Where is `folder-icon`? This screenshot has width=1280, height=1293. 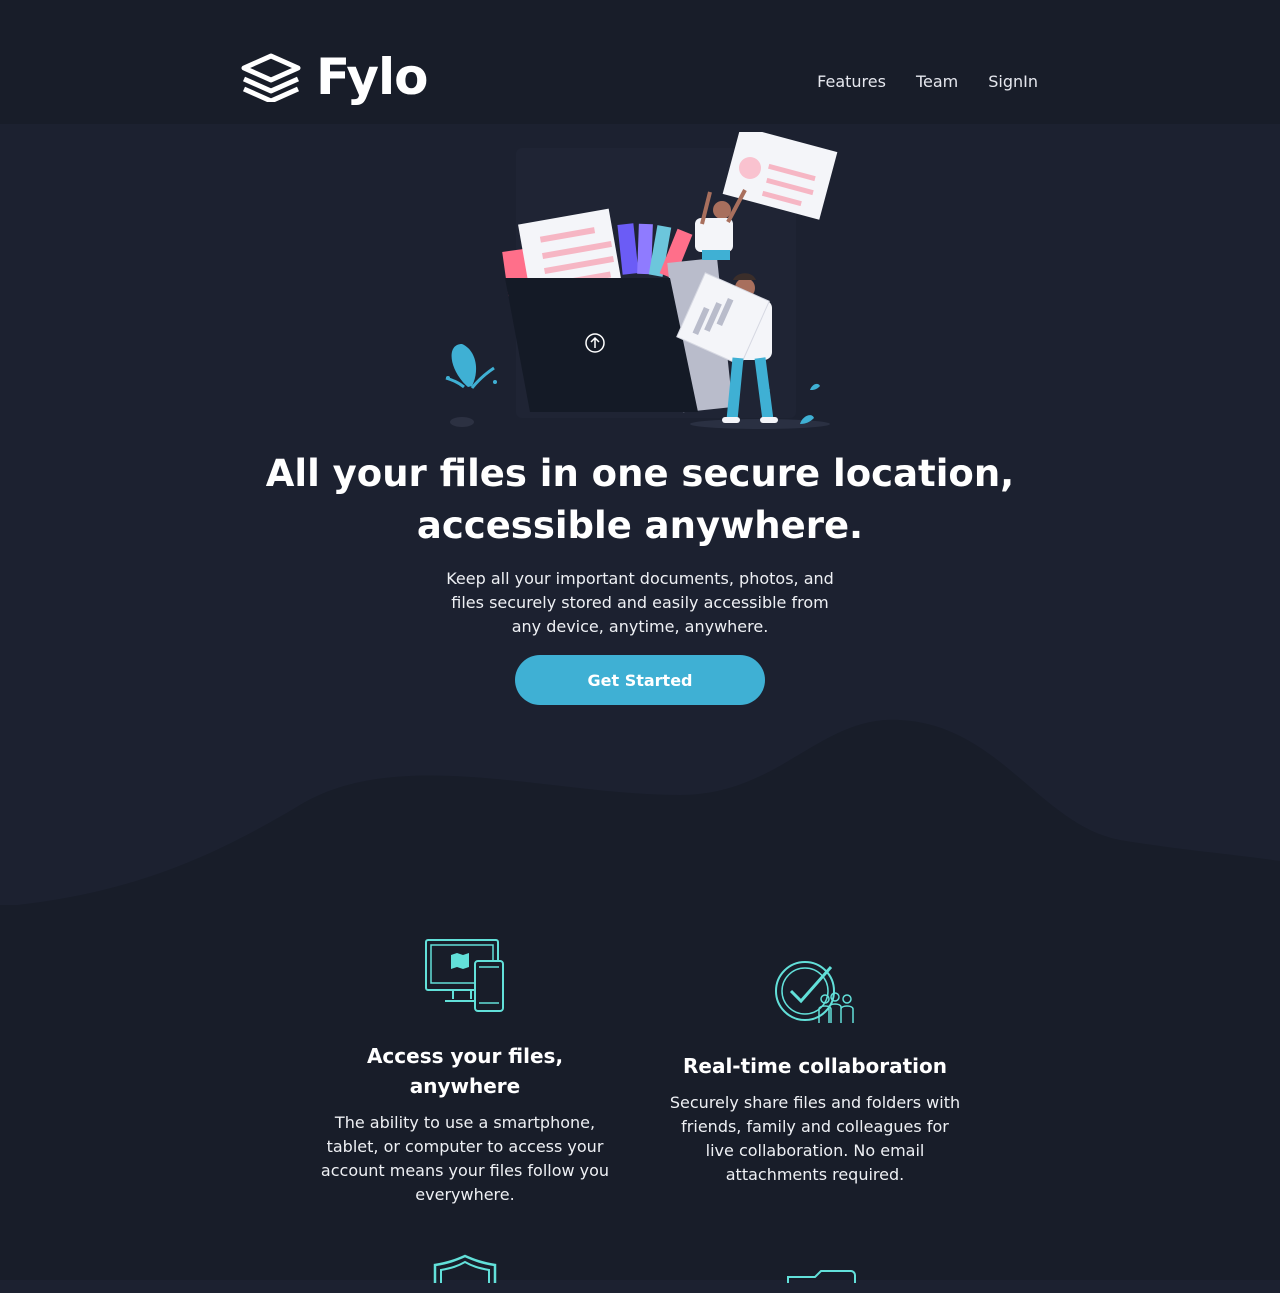 folder-icon is located at coordinates (821, 1276).